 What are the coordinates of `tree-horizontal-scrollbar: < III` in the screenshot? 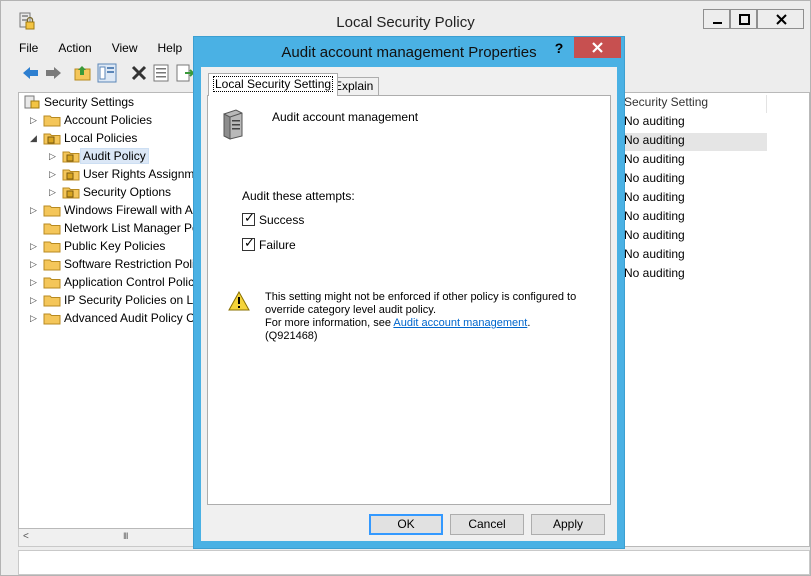 It's located at (116, 538).